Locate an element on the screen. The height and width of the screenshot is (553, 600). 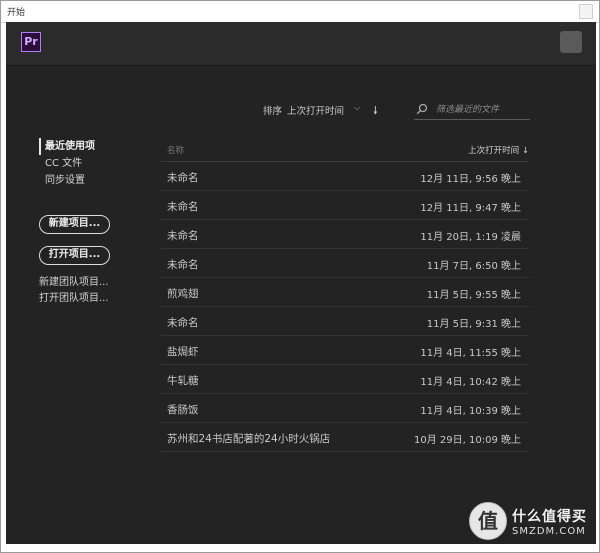
file-name: 苏州和24书店配著的24小时火锅店 is located at coordinates (249, 439).